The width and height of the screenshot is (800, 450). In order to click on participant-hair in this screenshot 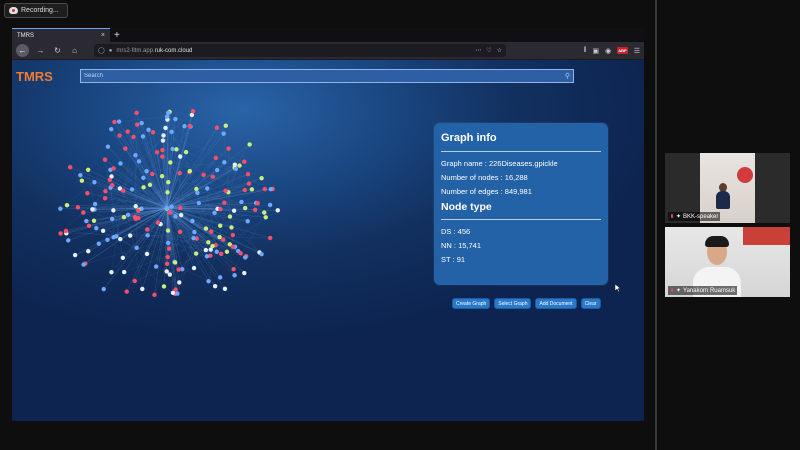, I will do `click(717, 241)`.